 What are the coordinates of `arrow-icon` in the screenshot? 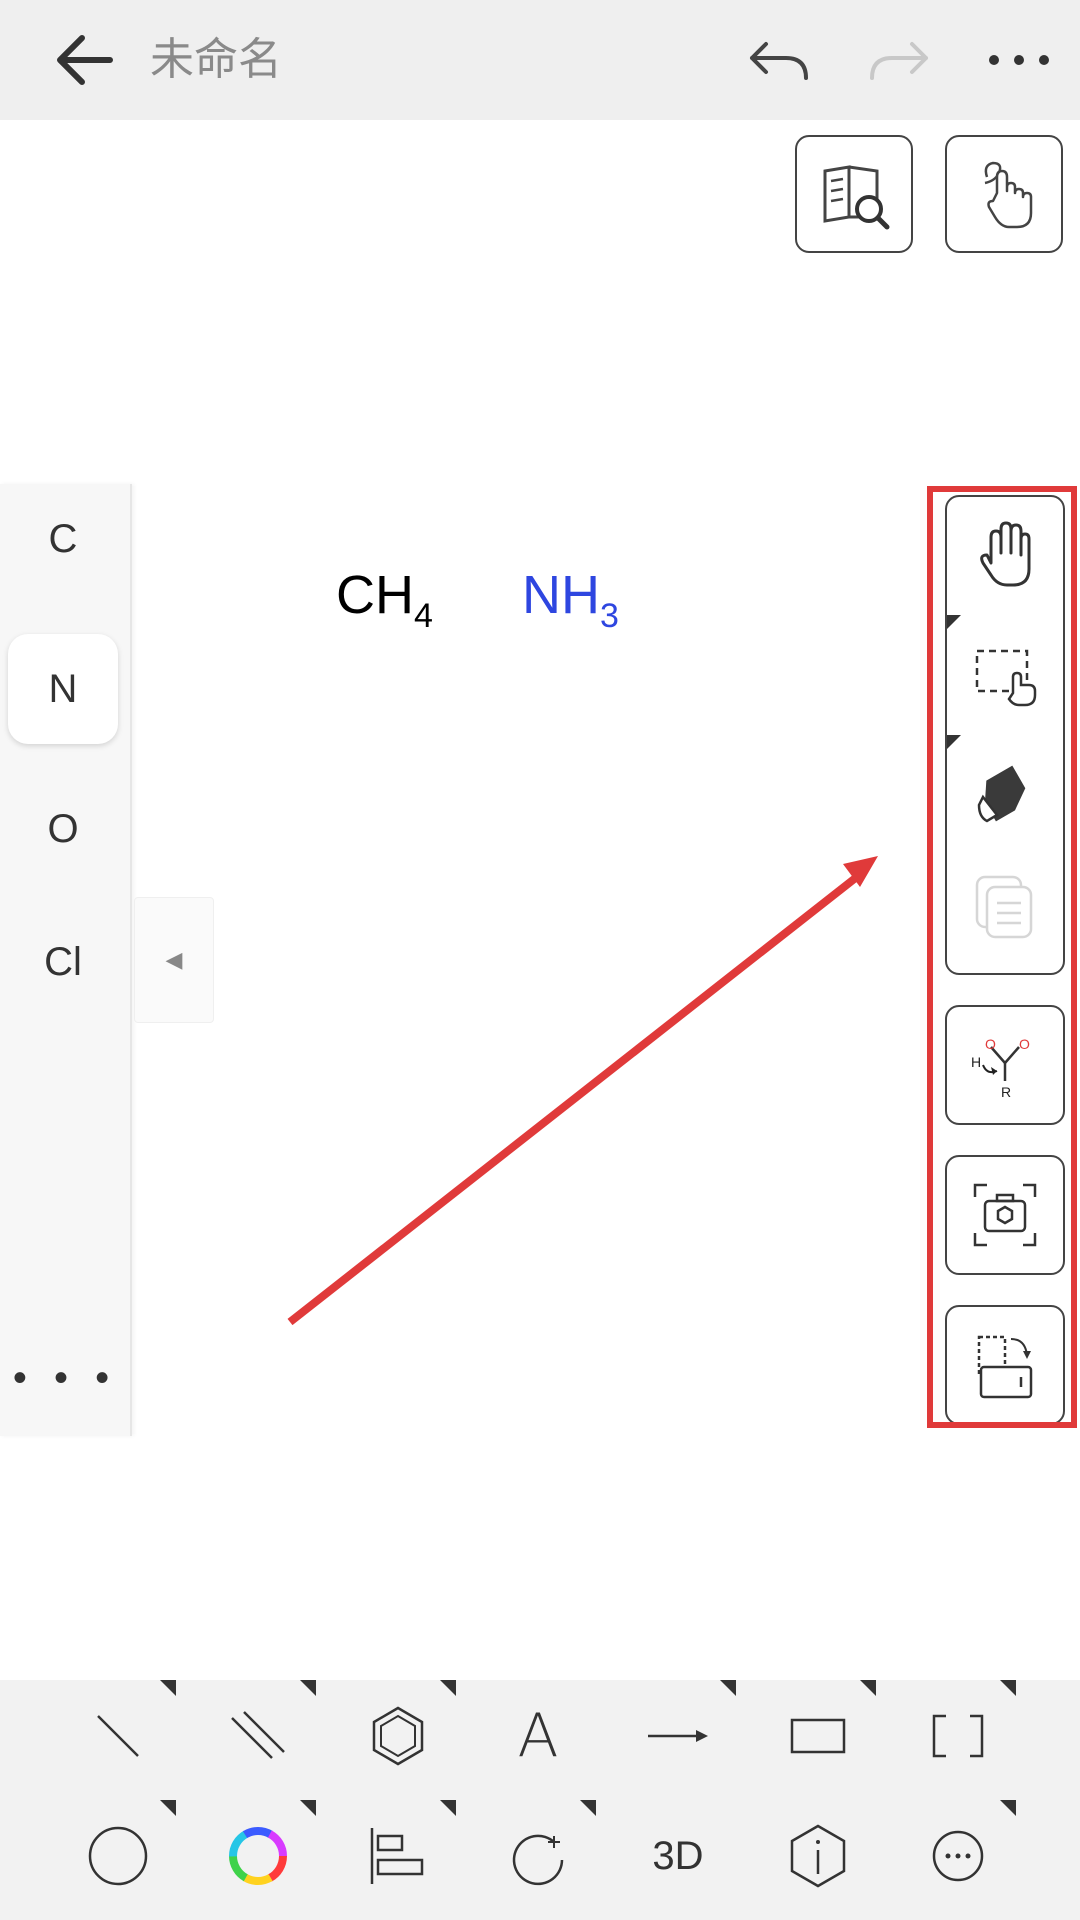 It's located at (678, 1736).